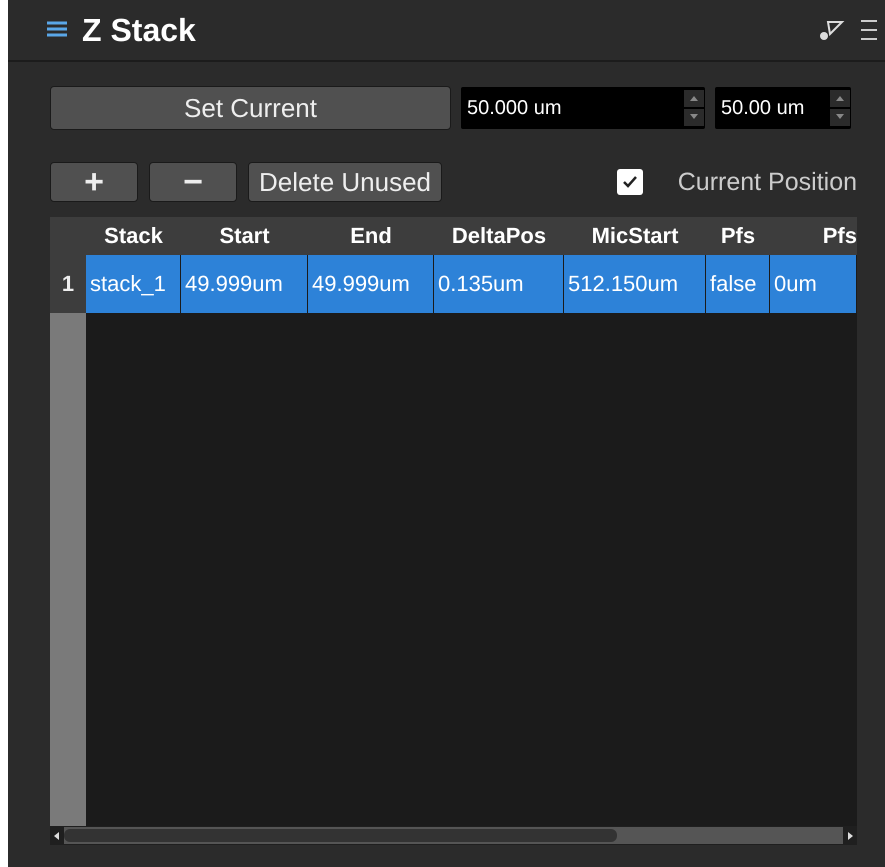 Image resolution: width=885 pixels, height=867 pixels. What do you see at coordinates (371, 236) in the screenshot?
I see `column-header: End` at bounding box center [371, 236].